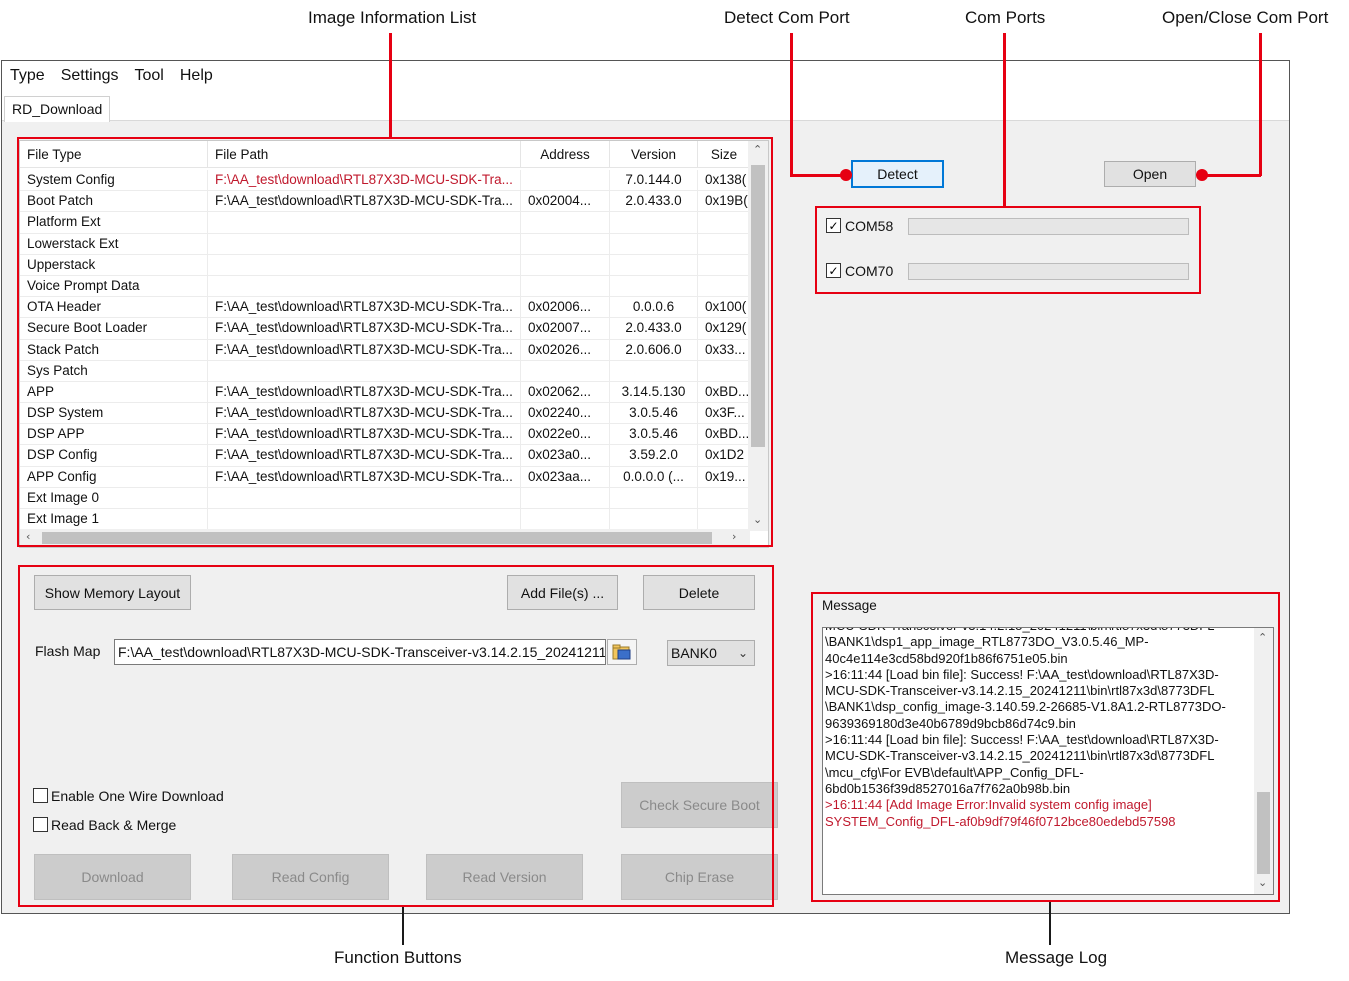 This screenshot has height=981, width=1349. I want to click on cell-file-type: DSP Config, so click(114, 455).